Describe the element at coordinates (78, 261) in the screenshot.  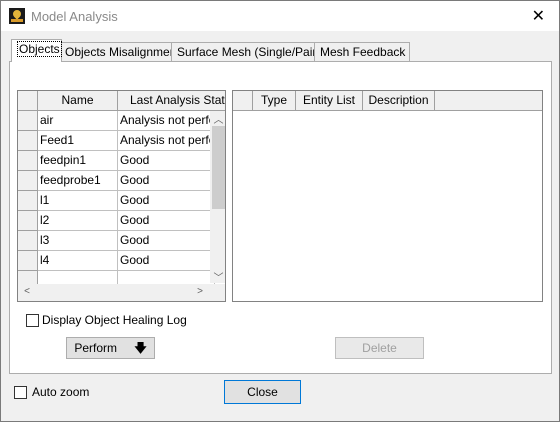
I see `object-name-cell: l4` at that location.